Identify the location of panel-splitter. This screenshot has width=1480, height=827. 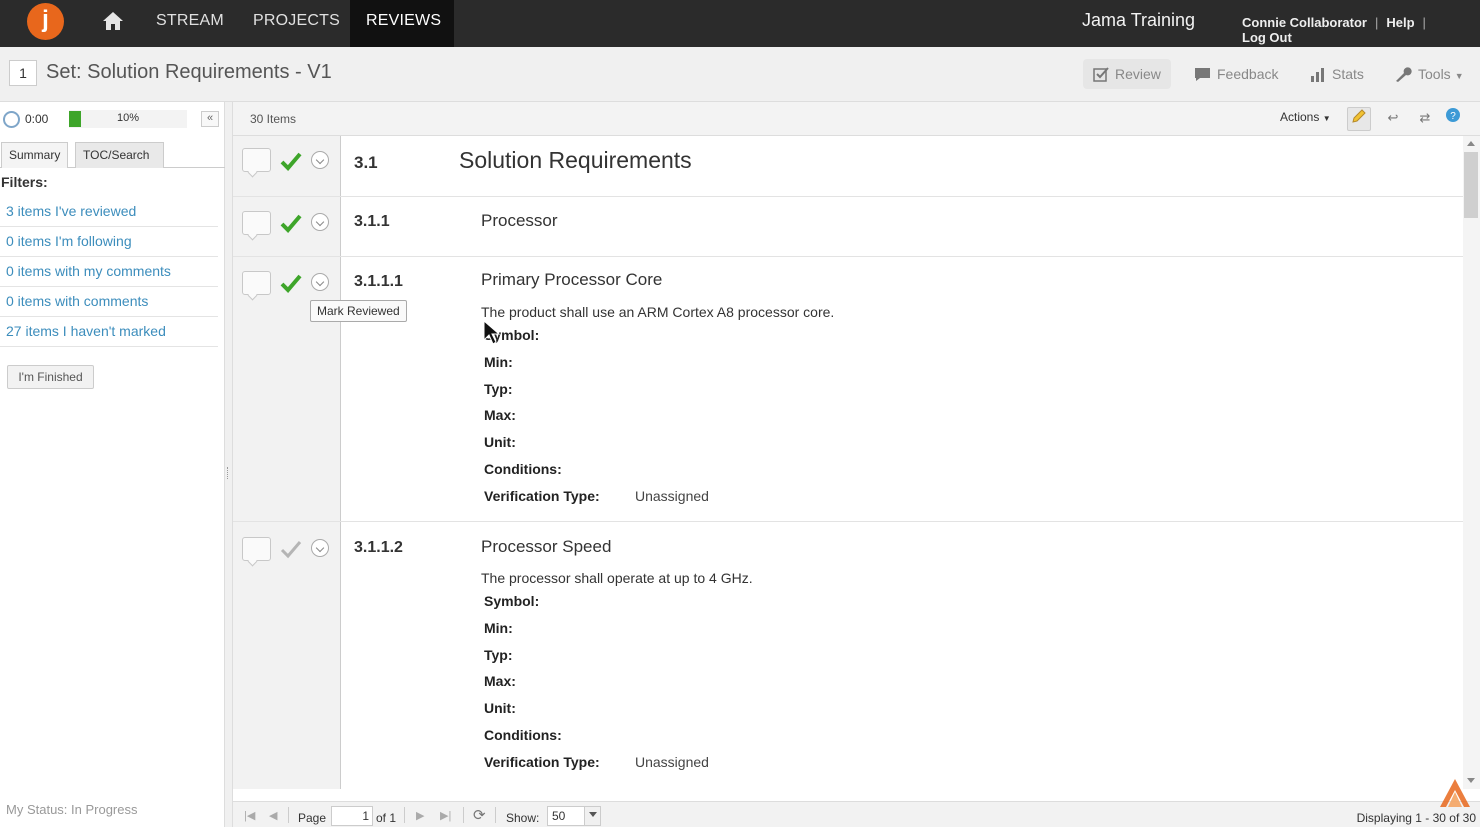
(229, 464).